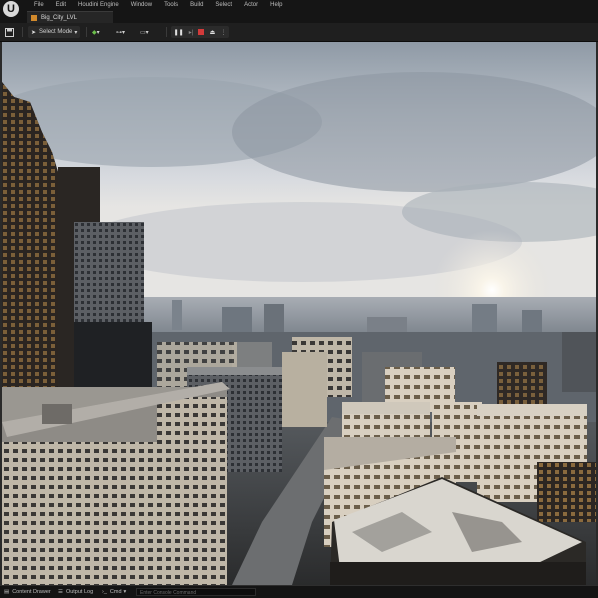  Describe the element at coordinates (79, 592) in the screenshot. I see `output-log-label: Output Log` at that location.